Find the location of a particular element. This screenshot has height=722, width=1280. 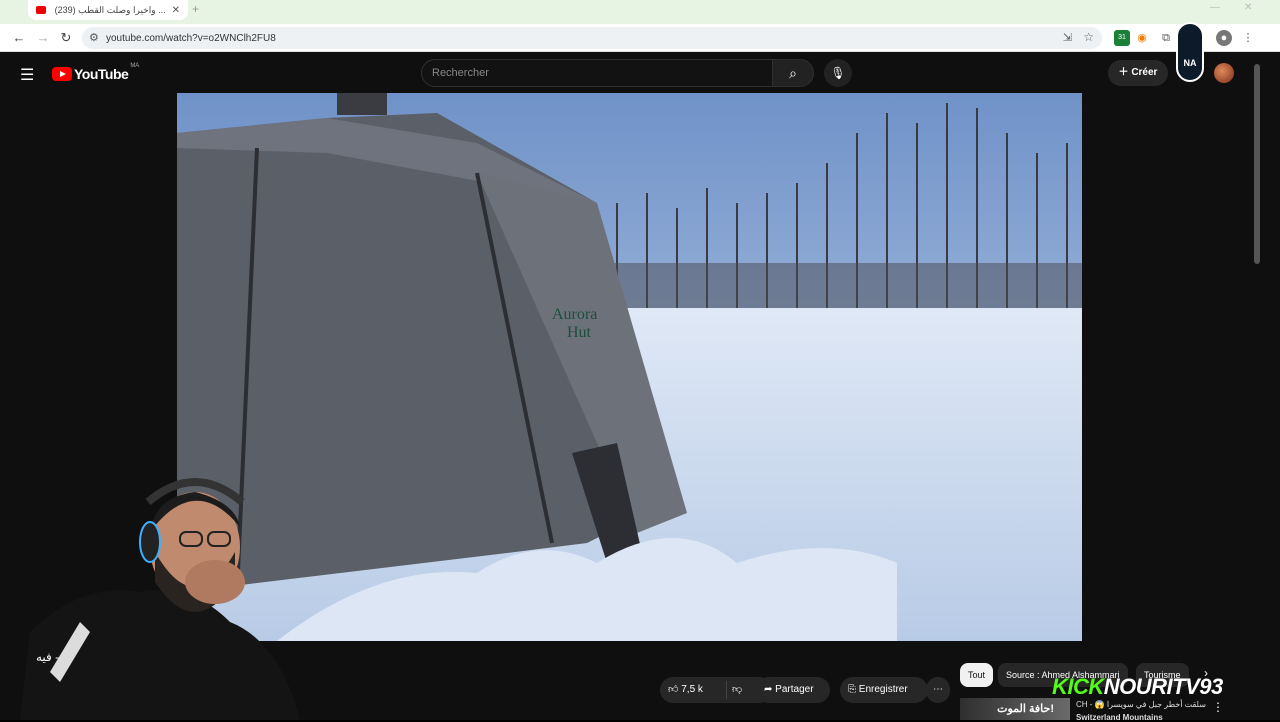

site-info-icon: ⚙ is located at coordinates (94, 37).